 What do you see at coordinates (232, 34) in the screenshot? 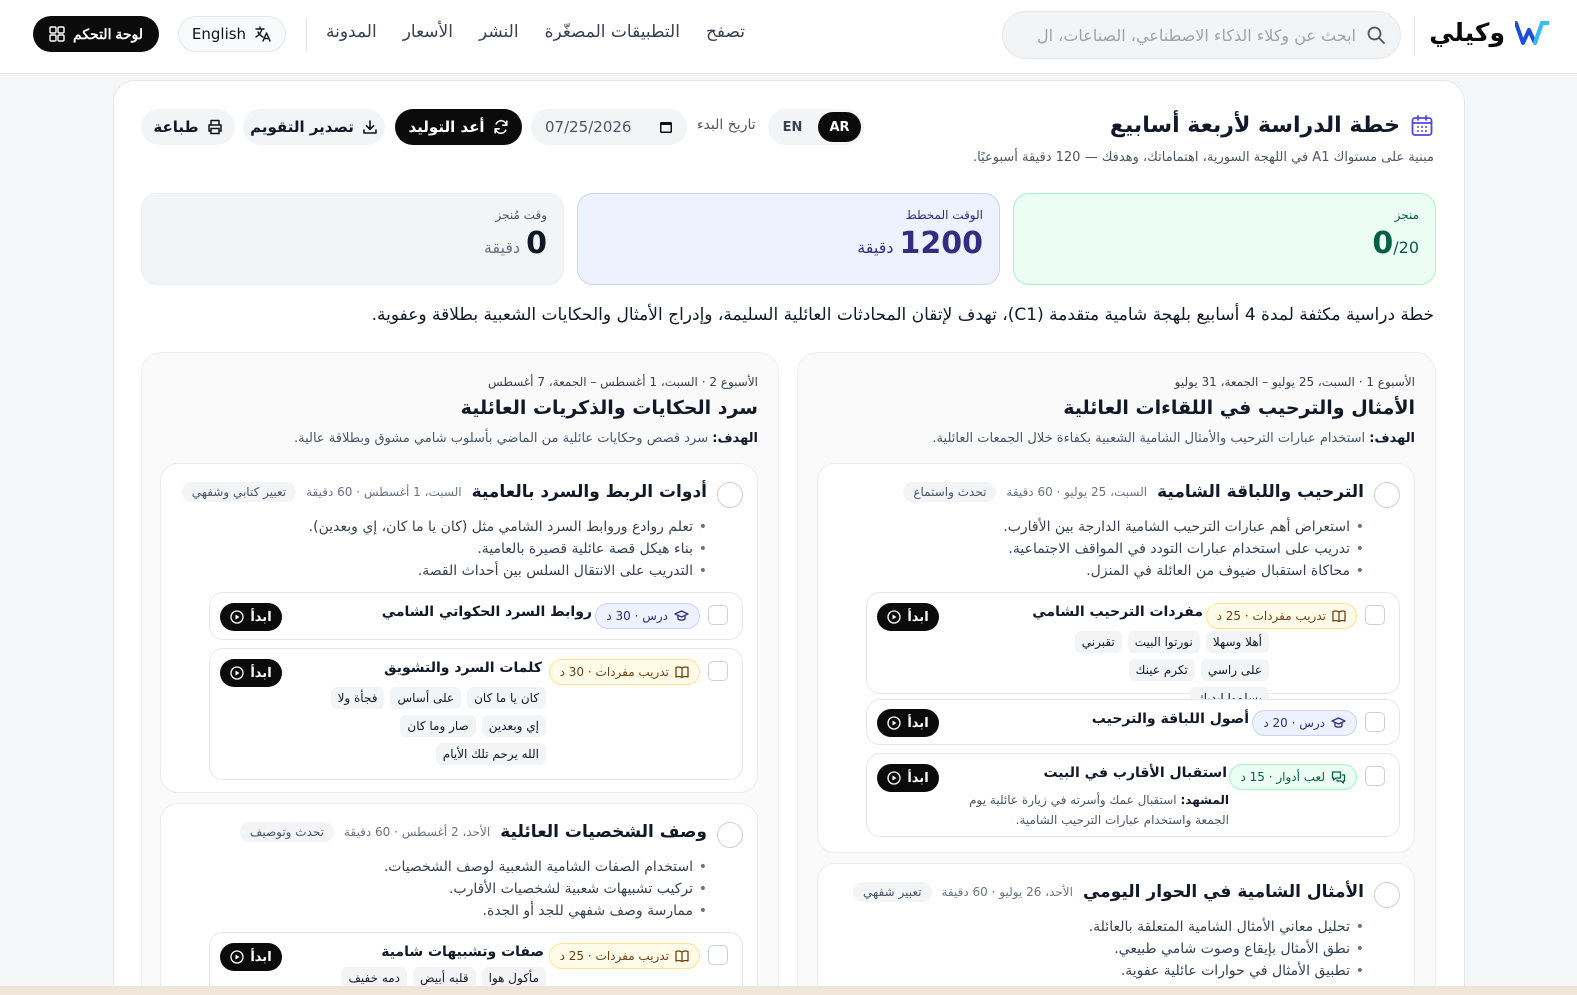
I see `language-switch-button: English` at bounding box center [232, 34].